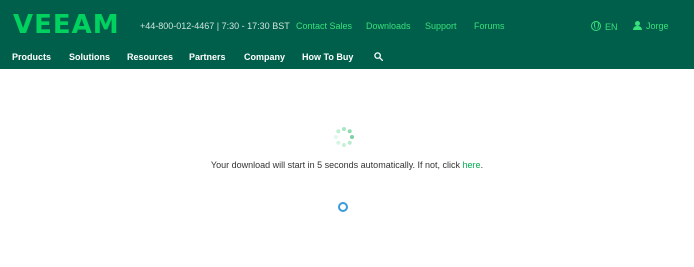 The image size is (694, 267). Describe the element at coordinates (441, 26) in the screenshot. I see `support-link: Support` at that location.